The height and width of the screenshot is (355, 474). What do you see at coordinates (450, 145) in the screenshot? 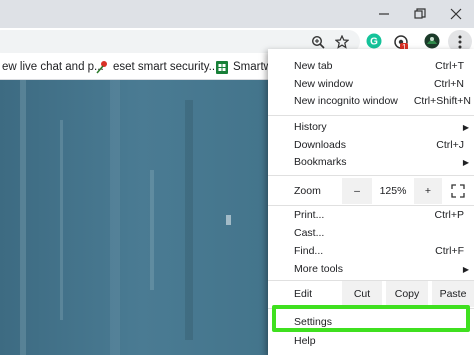
I see `menu-item-shortcut: Ctrl+J` at bounding box center [450, 145].